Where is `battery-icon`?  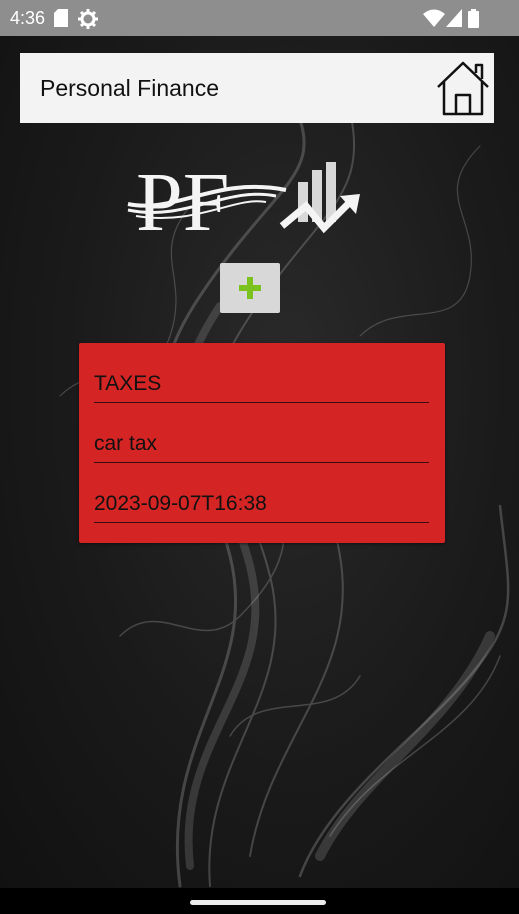 battery-icon is located at coordinates (473, 18).